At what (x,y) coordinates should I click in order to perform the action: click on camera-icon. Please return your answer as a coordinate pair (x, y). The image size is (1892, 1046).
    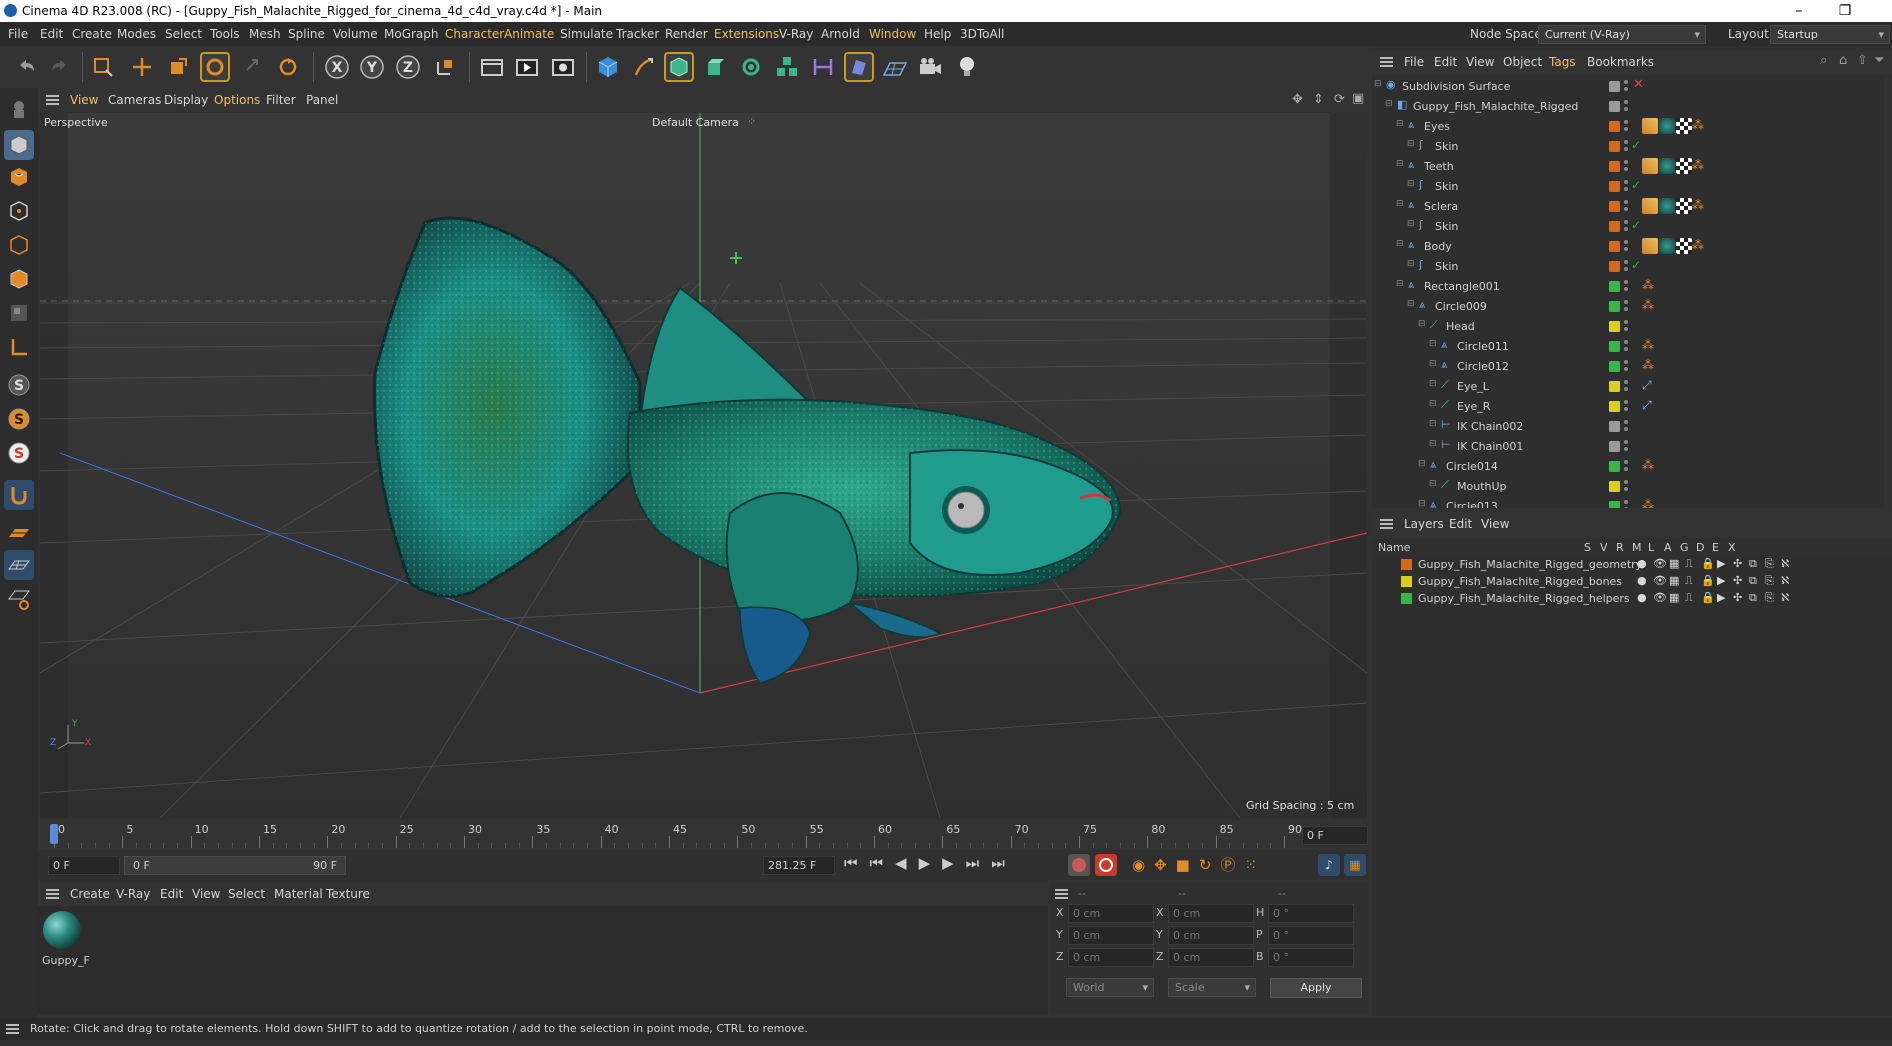
    Looking at the image, I should click on (930, 67).